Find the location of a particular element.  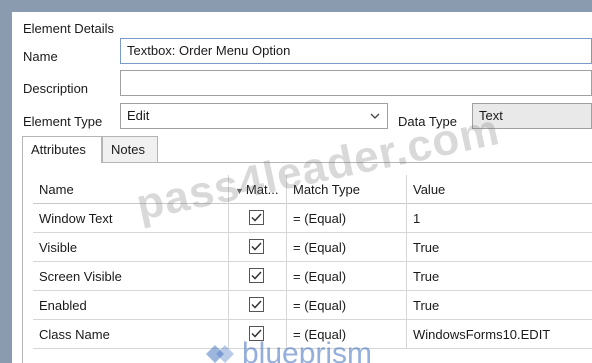

description-label: Description is located at coordinates (56, 88).